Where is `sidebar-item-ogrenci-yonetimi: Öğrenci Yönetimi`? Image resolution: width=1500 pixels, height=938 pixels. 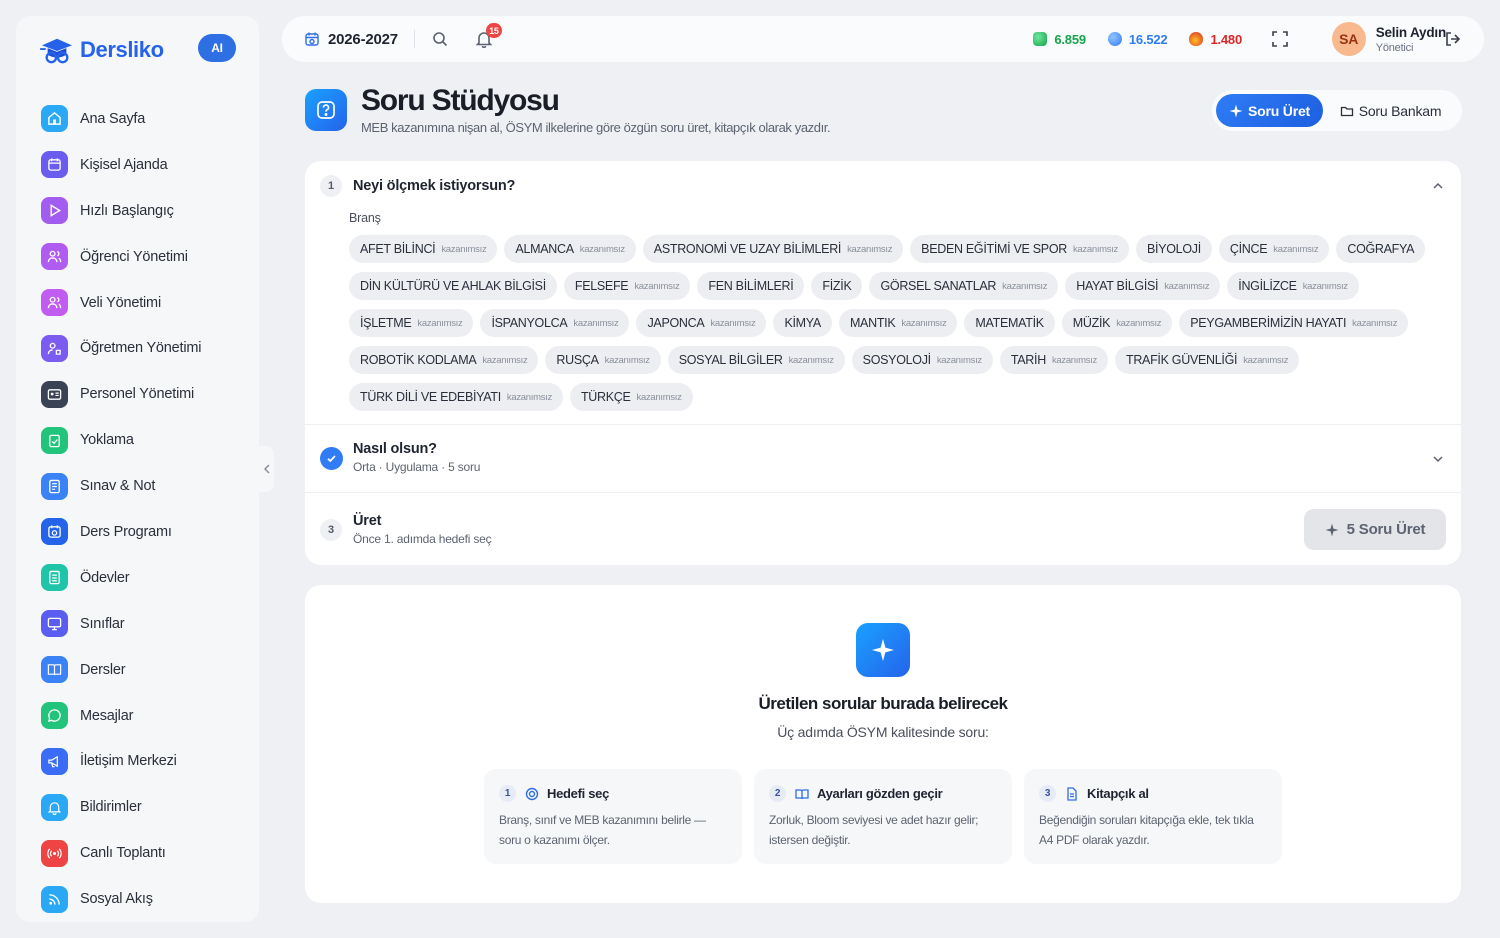 sidebar-item-ogrenci-yonetimi: Öğrenci Yönetimi is located at coordinates (146, 257).